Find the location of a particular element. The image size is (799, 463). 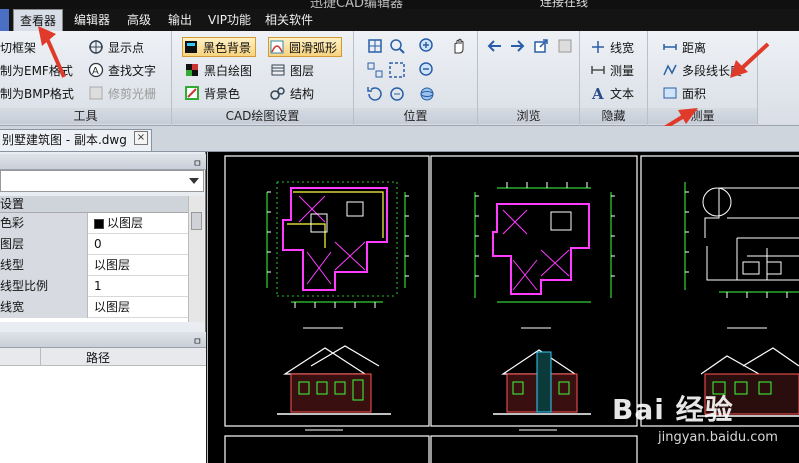

prop-row-color: 色彩 以图层 is located at coordinates (94, 223).